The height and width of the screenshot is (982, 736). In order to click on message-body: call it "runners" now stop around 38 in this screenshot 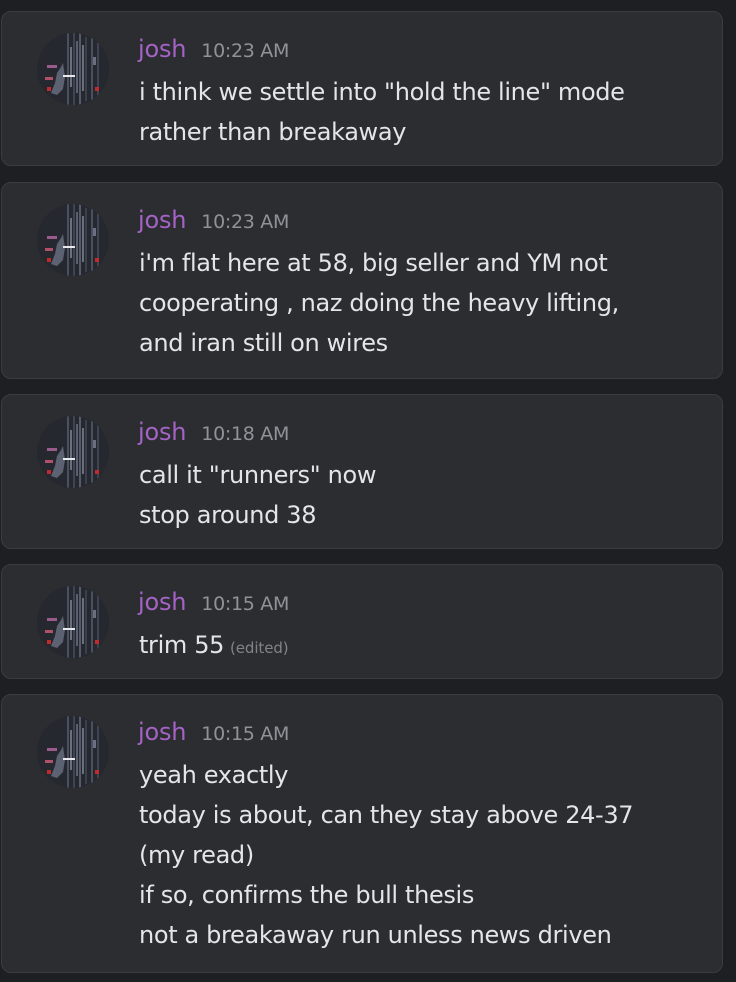, I will do `click(424, 495)`.